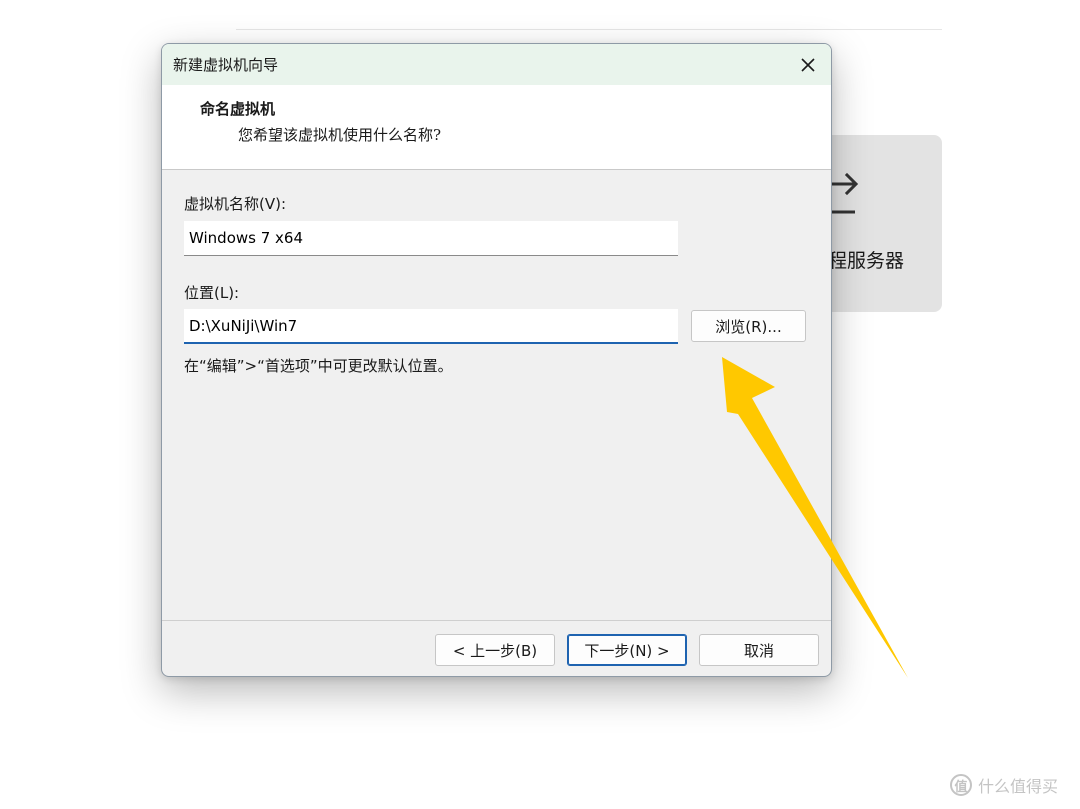  Describe the element at coordinates (627, 650) in the screenshot. I see `next-button: 下一步(N) >` at that location.